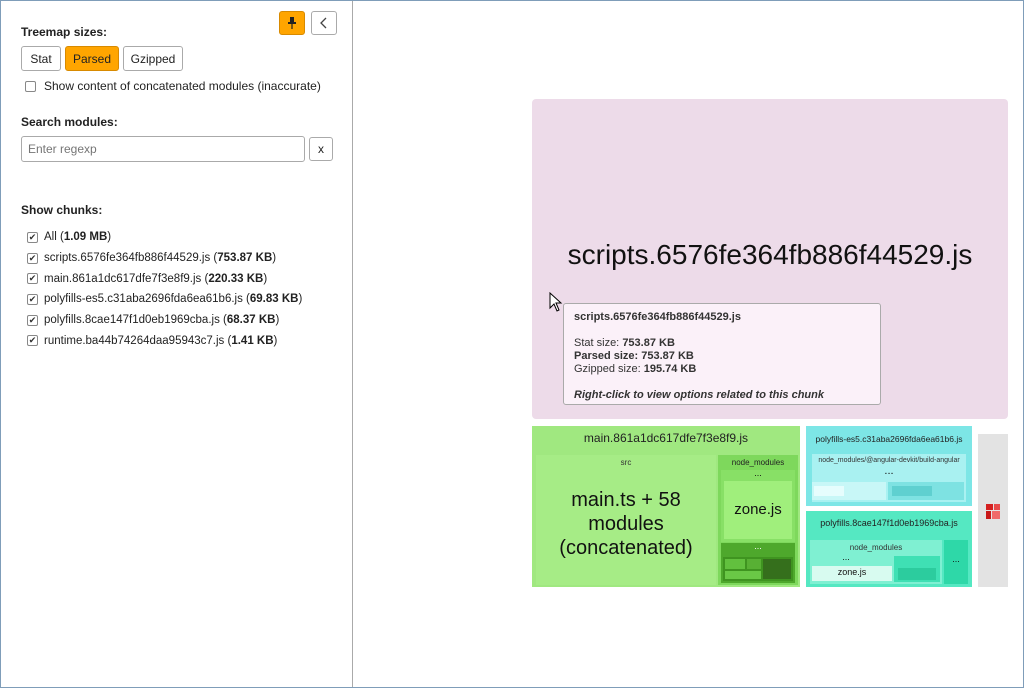 The width and height of the screenshot is (1024, 688). I want to click on treemap-tile-runtime, so click(993, 510).